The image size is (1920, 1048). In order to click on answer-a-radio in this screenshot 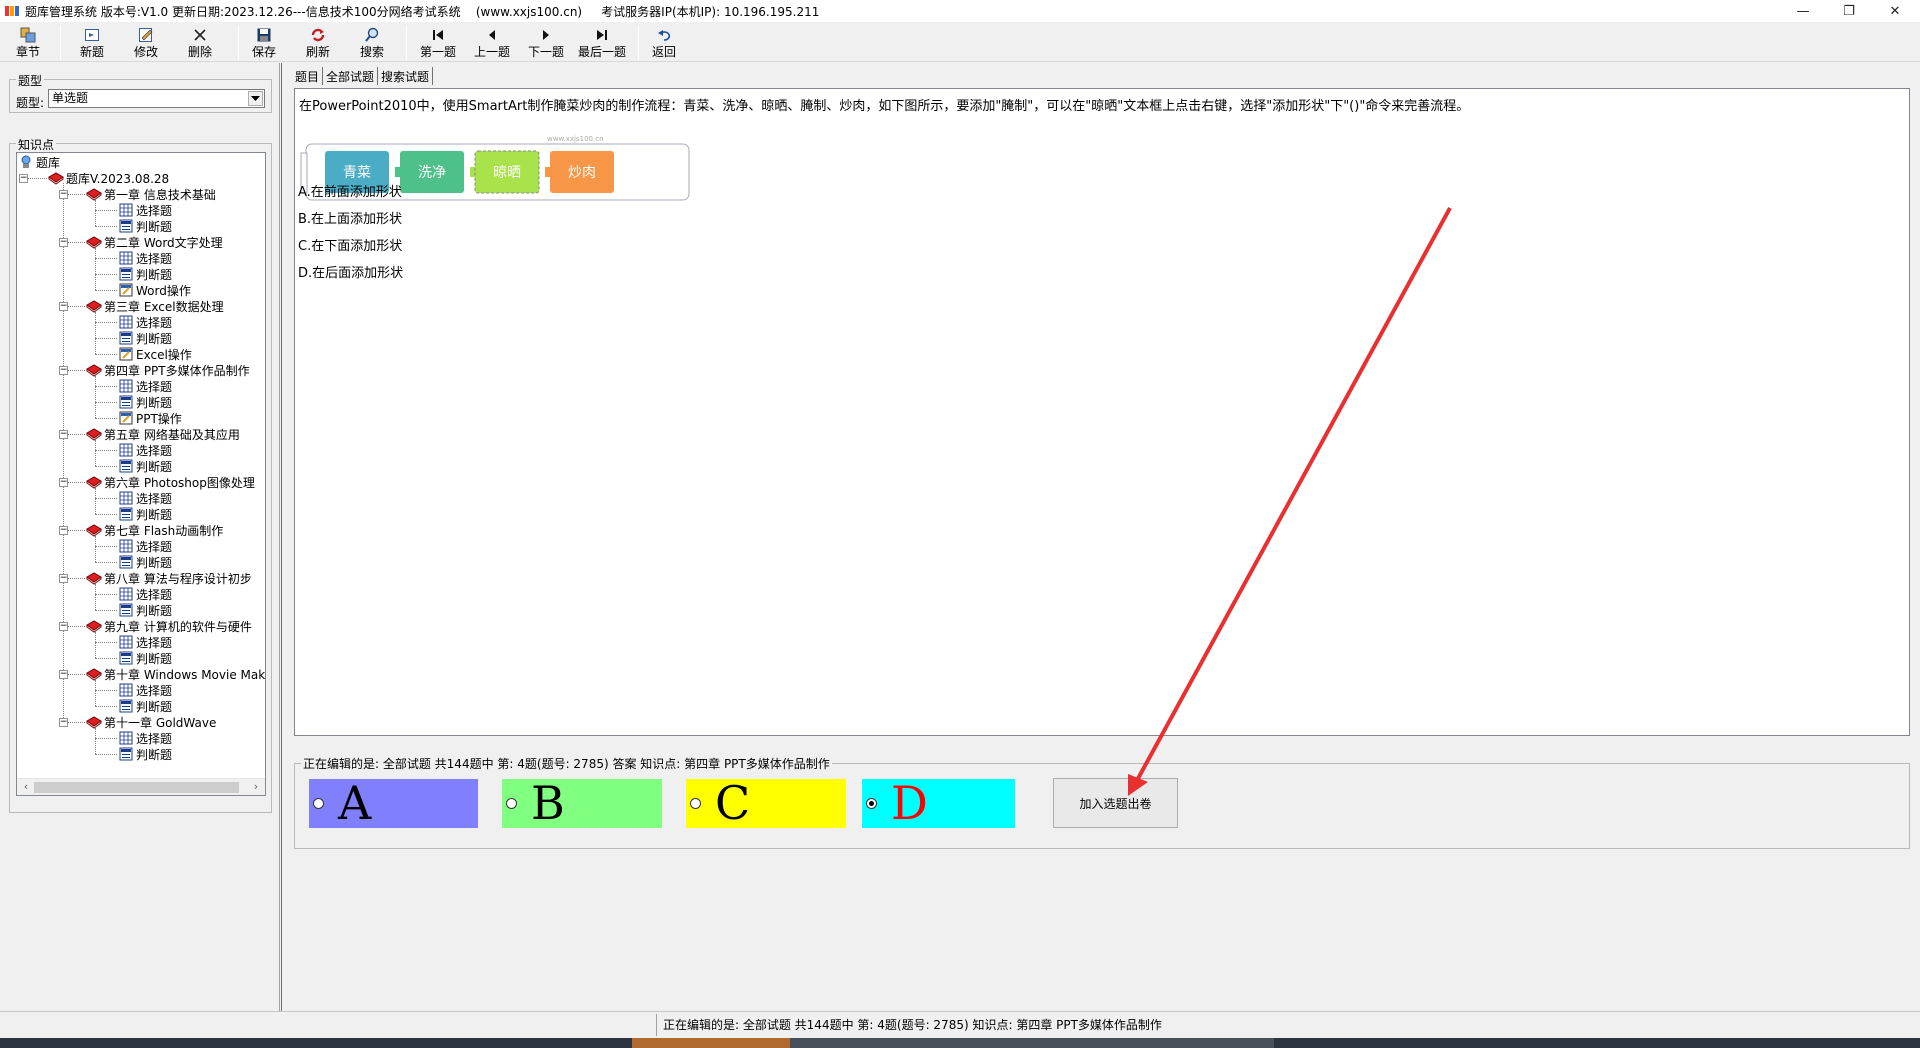, I will do `click(318, 803)`.